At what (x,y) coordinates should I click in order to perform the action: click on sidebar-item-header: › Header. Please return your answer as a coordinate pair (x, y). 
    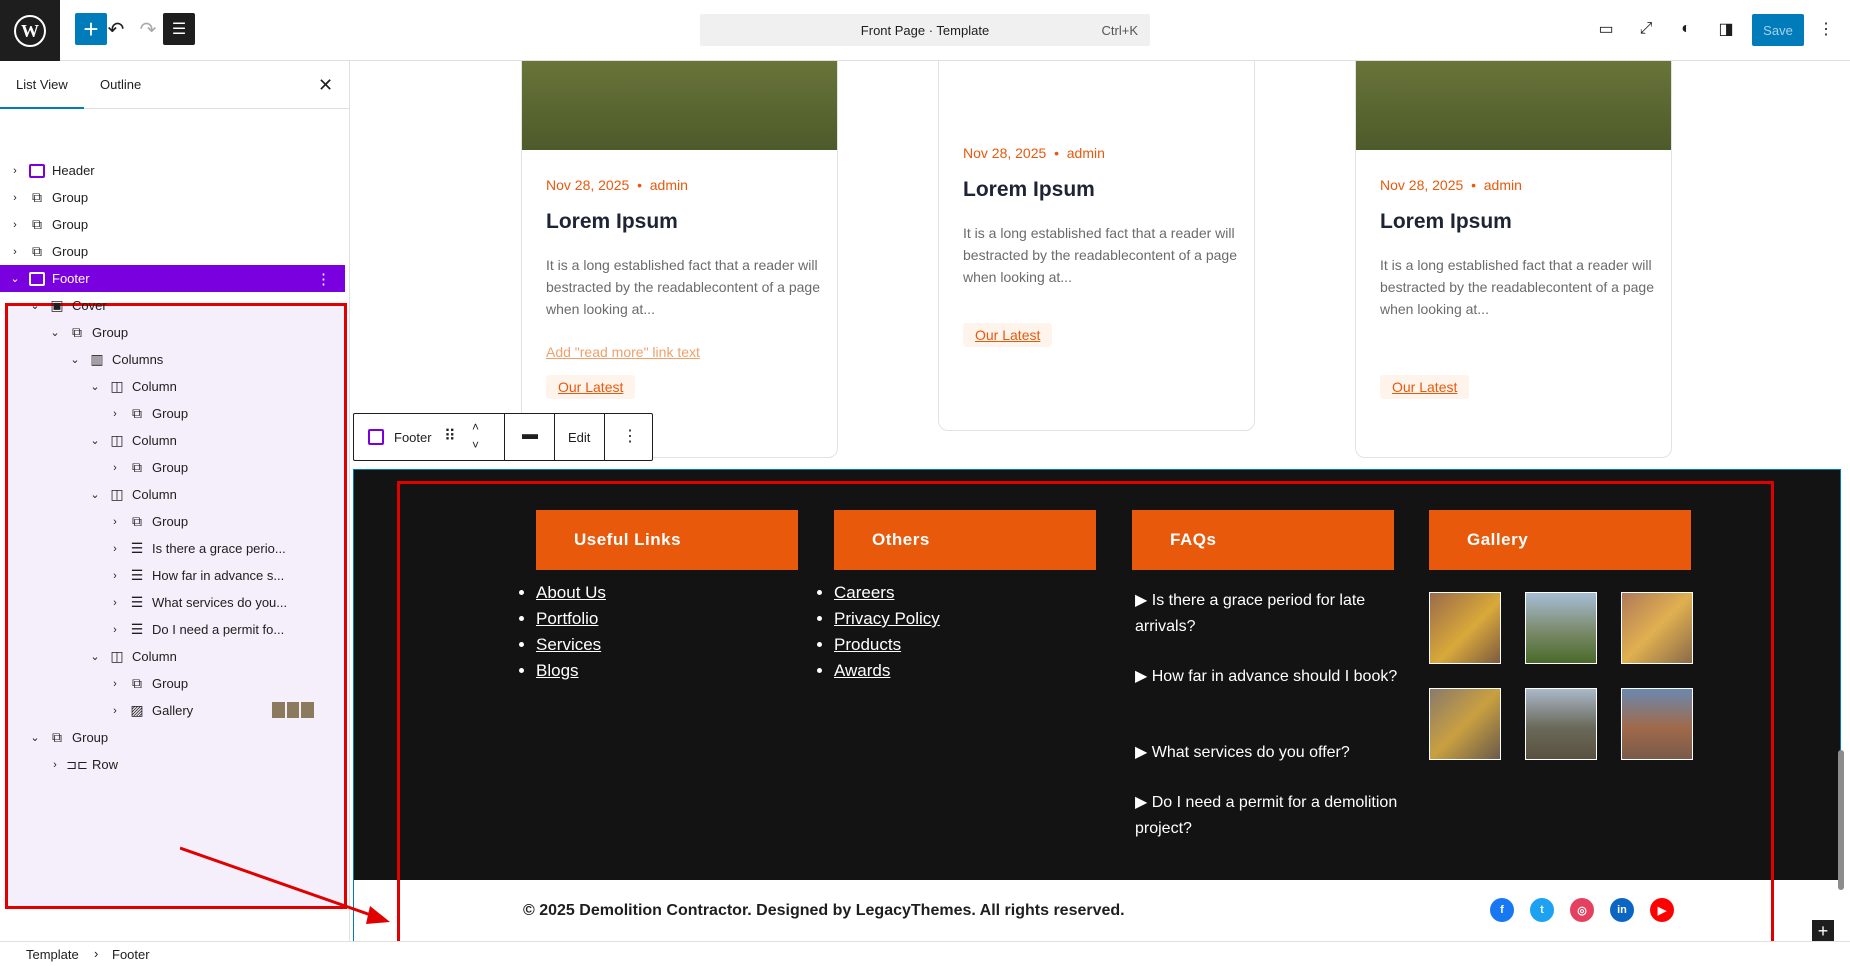
    Looking at the image, I should click on (172, 170).